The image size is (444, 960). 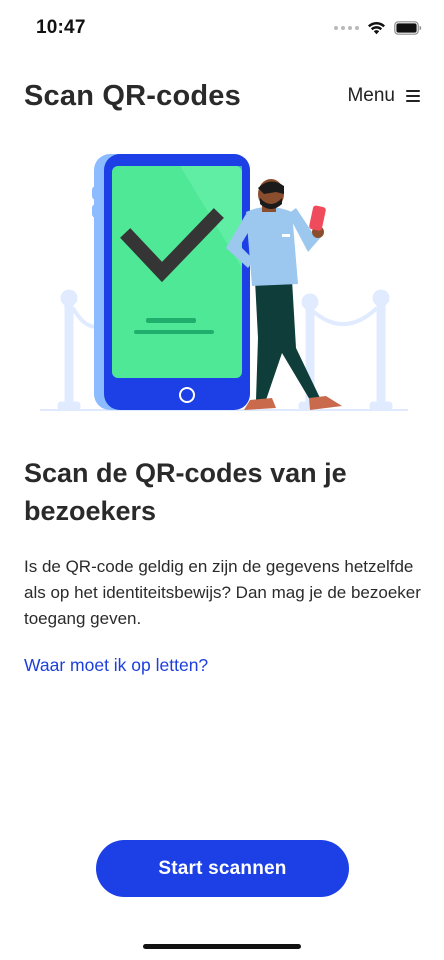 What do you see at coordinates (346, 28) in the screenshot?
I see `cellular-signal-icon` at bounding box center [346, 28].